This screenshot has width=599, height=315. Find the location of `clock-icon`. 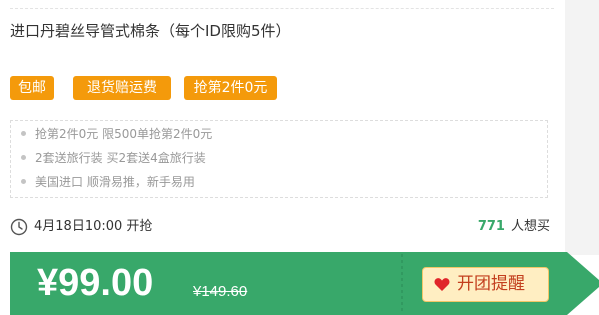

clock-icon is located at coordinates (19, 227).